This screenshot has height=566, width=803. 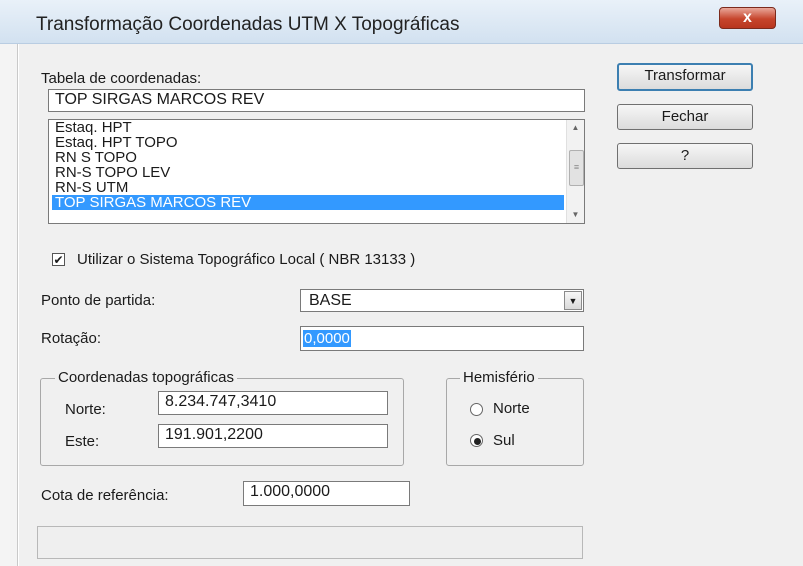 I want to click on hemisphere-north-label: Norte, so click(x=511, y=408).